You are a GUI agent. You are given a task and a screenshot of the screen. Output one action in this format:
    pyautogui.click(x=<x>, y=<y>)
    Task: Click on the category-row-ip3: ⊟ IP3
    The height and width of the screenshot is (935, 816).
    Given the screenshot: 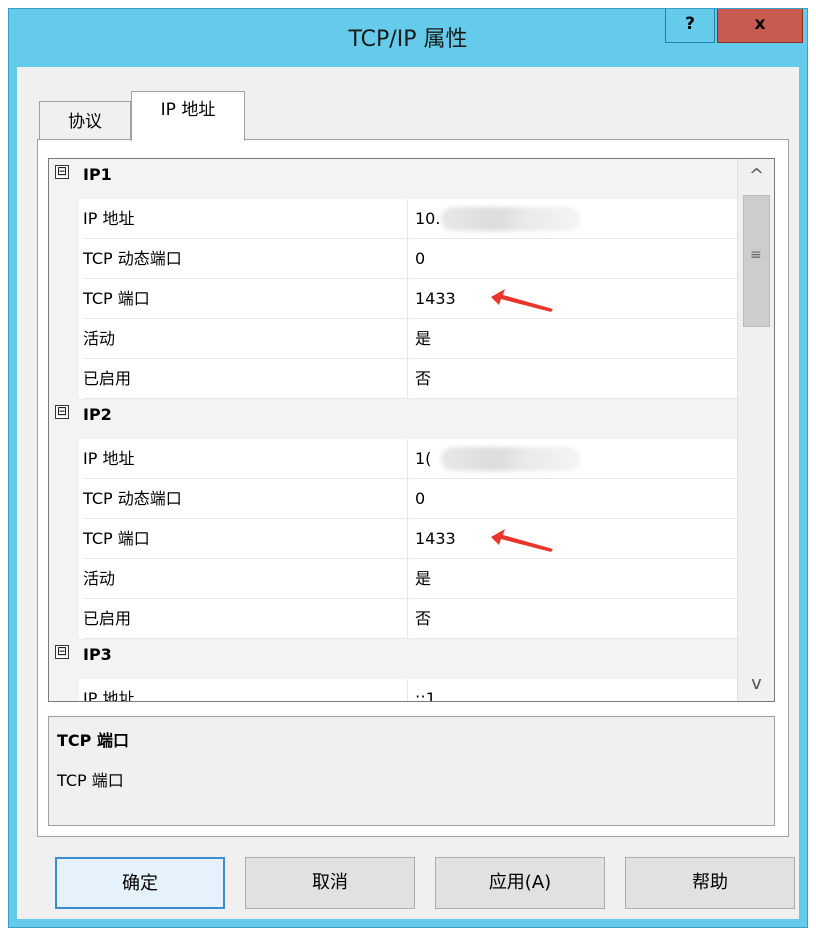 What is the action you would take?
    pyautogui.click(x=393, y=659)
    